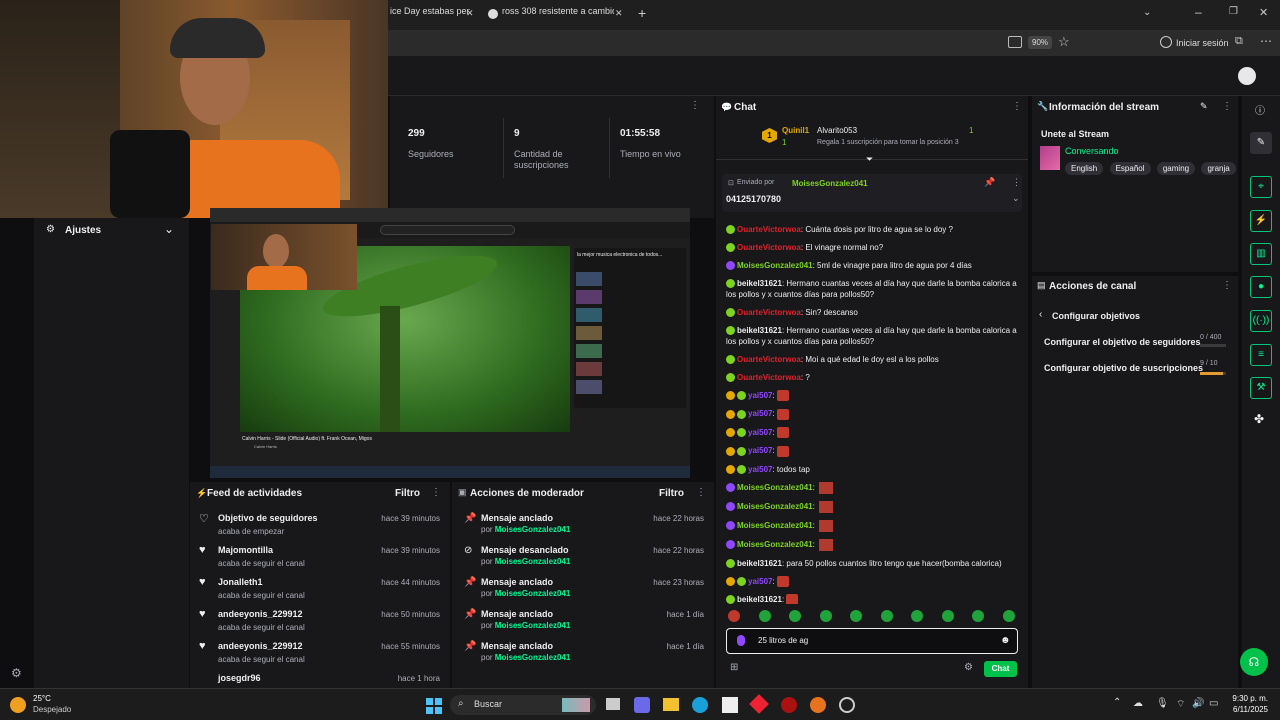 The image size is (1280, 720). Describe the element at coordinates (1005, 640) in the screenshot. I see `emote-picker-icon: ☻` at that location.